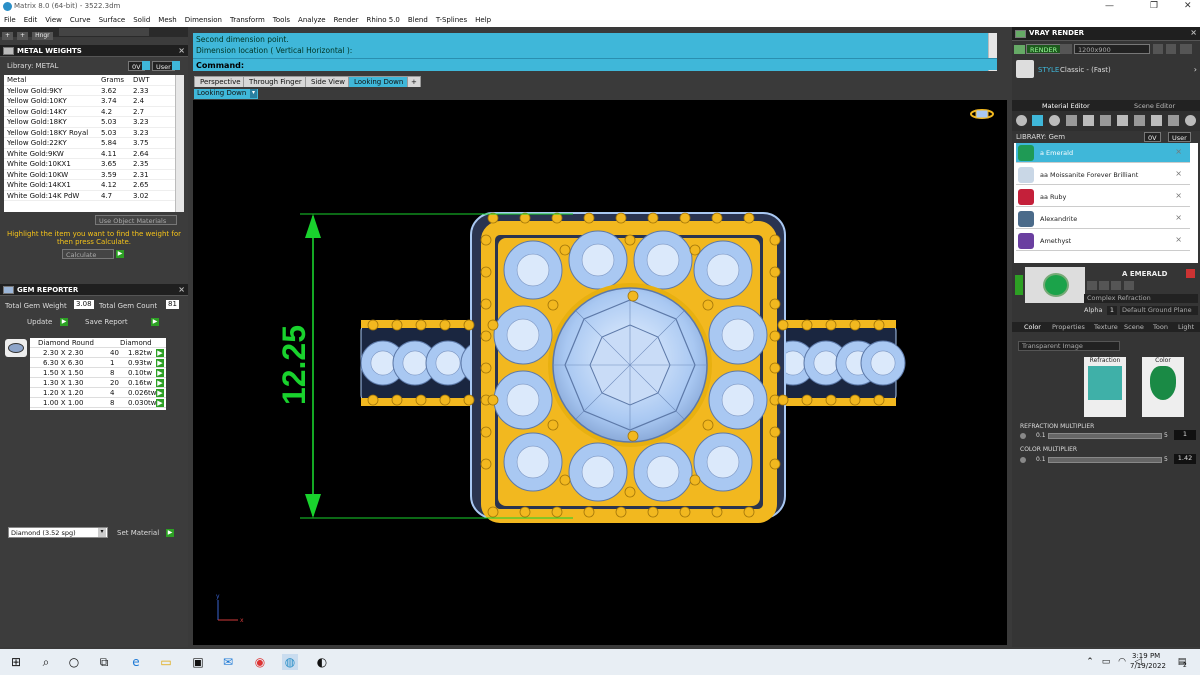 This screenshot has width=1200, height=675. Describe the element at coordinates (451, 19) in the screenshot. I see `menu-tsplines: T-Splines` at that location.